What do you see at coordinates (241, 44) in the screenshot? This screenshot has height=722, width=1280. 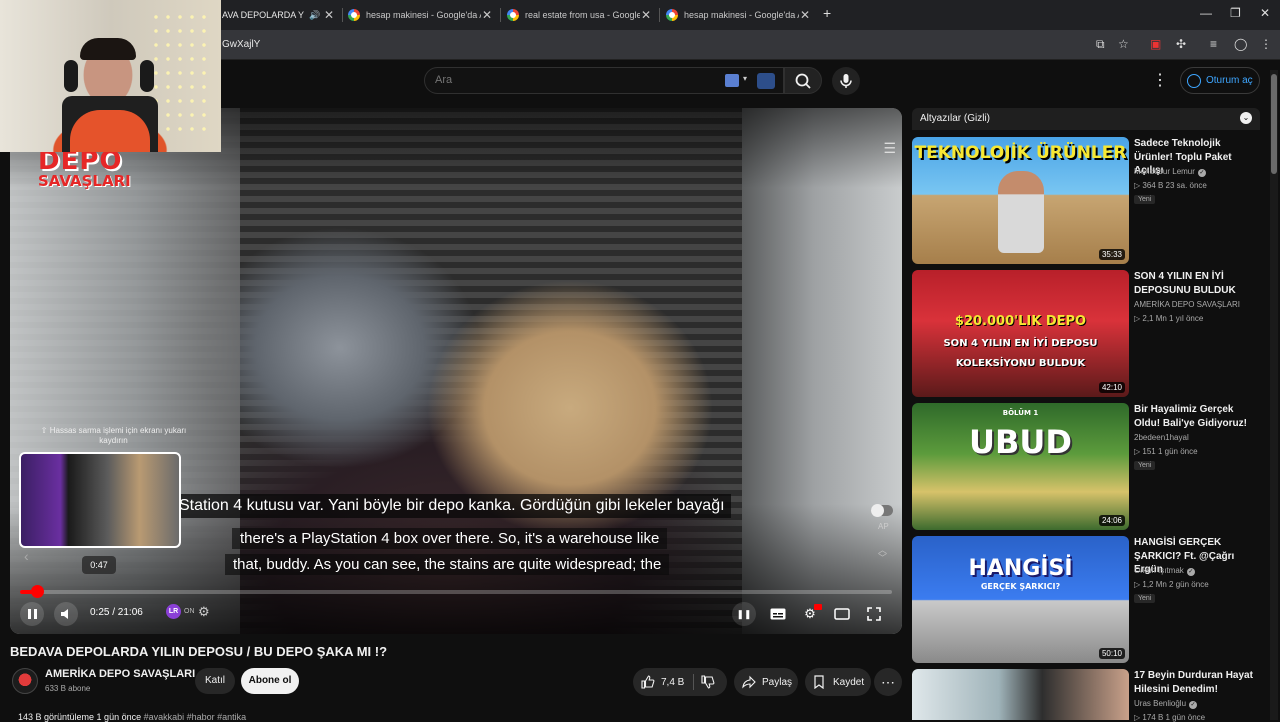 I see `address-bar: GwXajlY` at bounding box center [241, 44].